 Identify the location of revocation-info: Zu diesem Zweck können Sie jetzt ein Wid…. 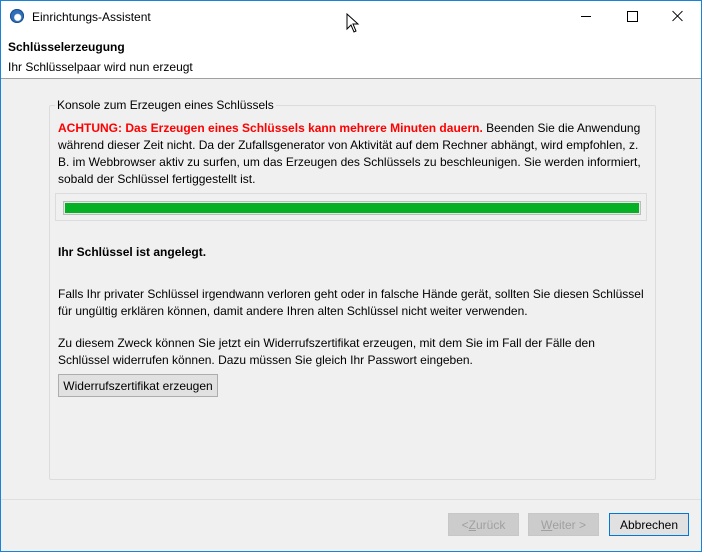
(326, 351).